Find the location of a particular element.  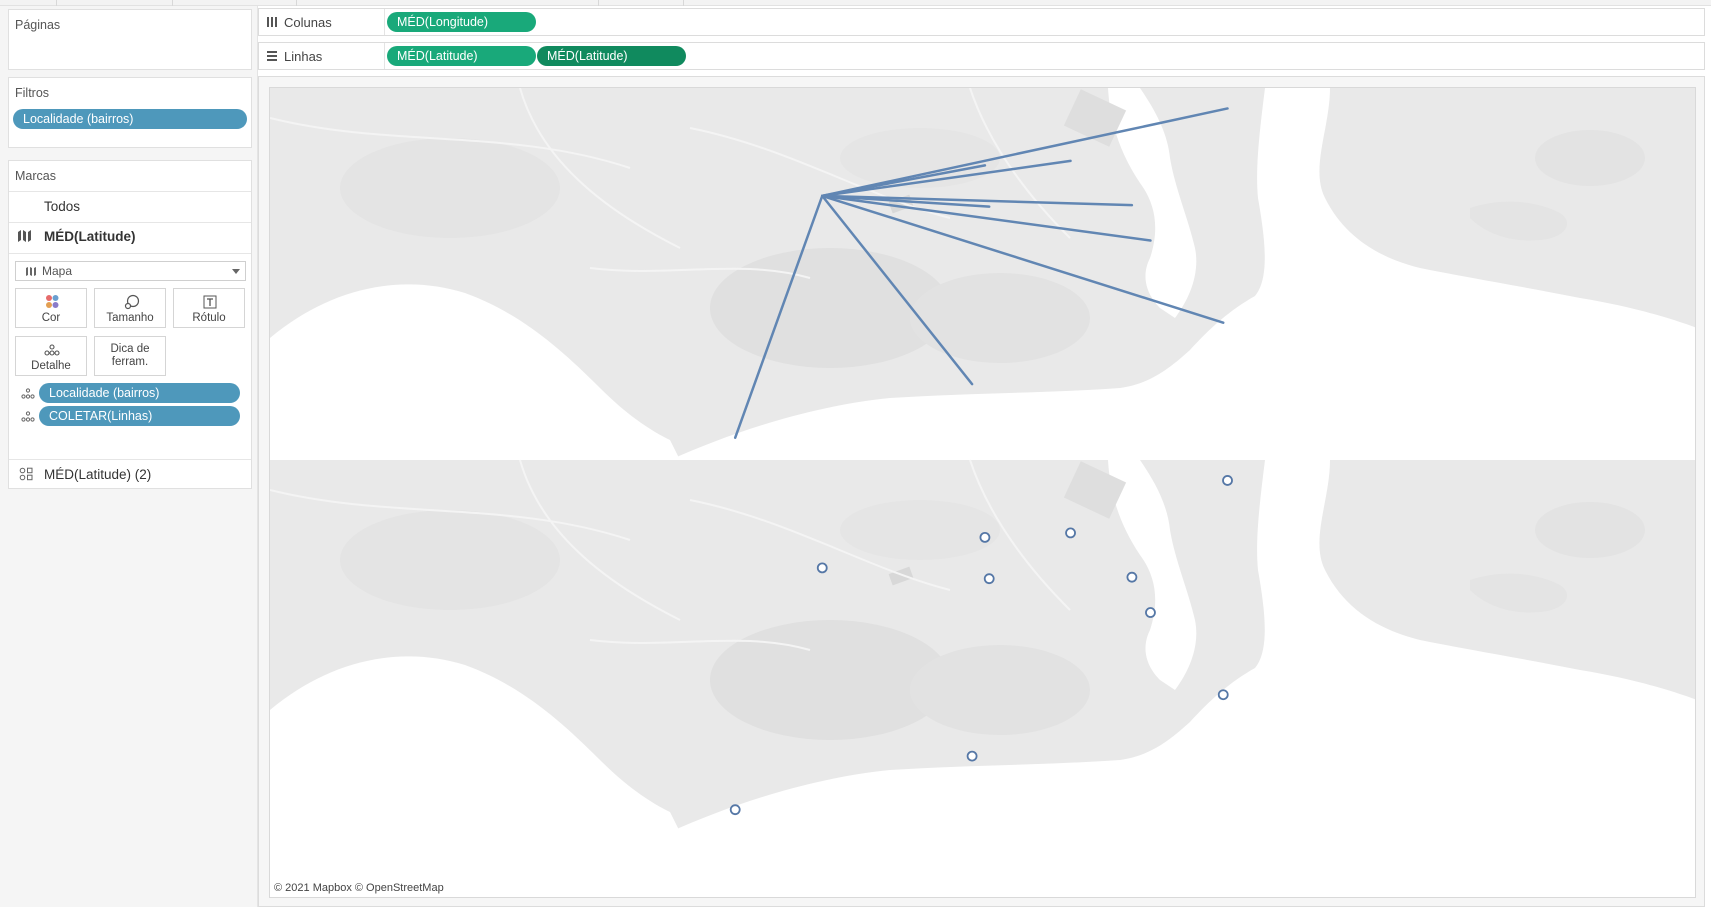

size-icon is located at coordinates (132, 302).